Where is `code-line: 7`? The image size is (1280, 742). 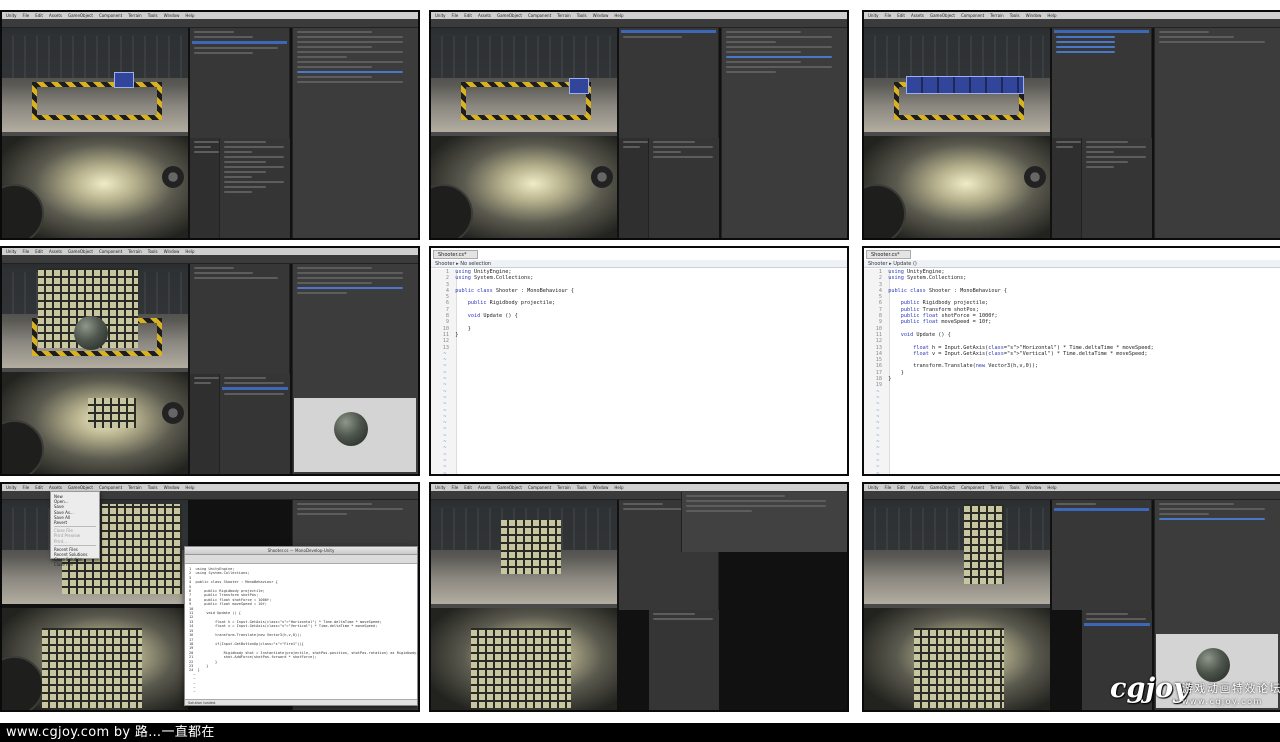
code-line: 7 is located at coordinates (446, 310).